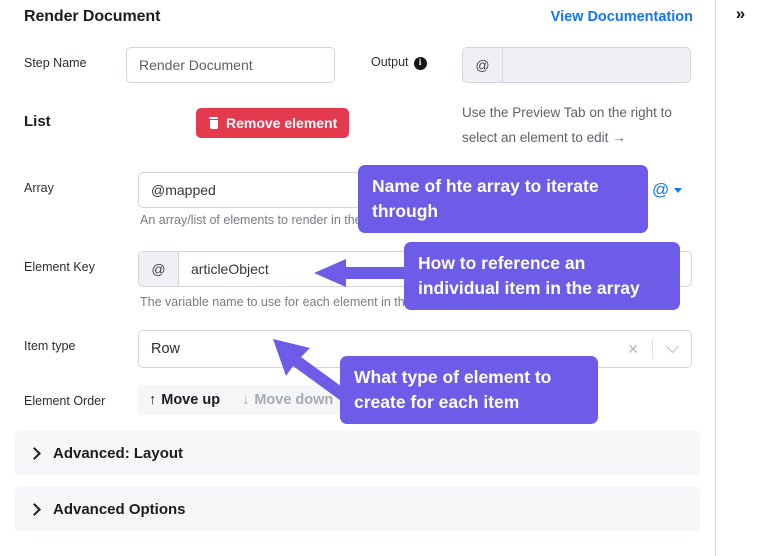 Image resolution: width=761 pixels, height=556 pixels. I want to click on annotation-callout-array: Name of hte array to iterate through, so click(503, 199).